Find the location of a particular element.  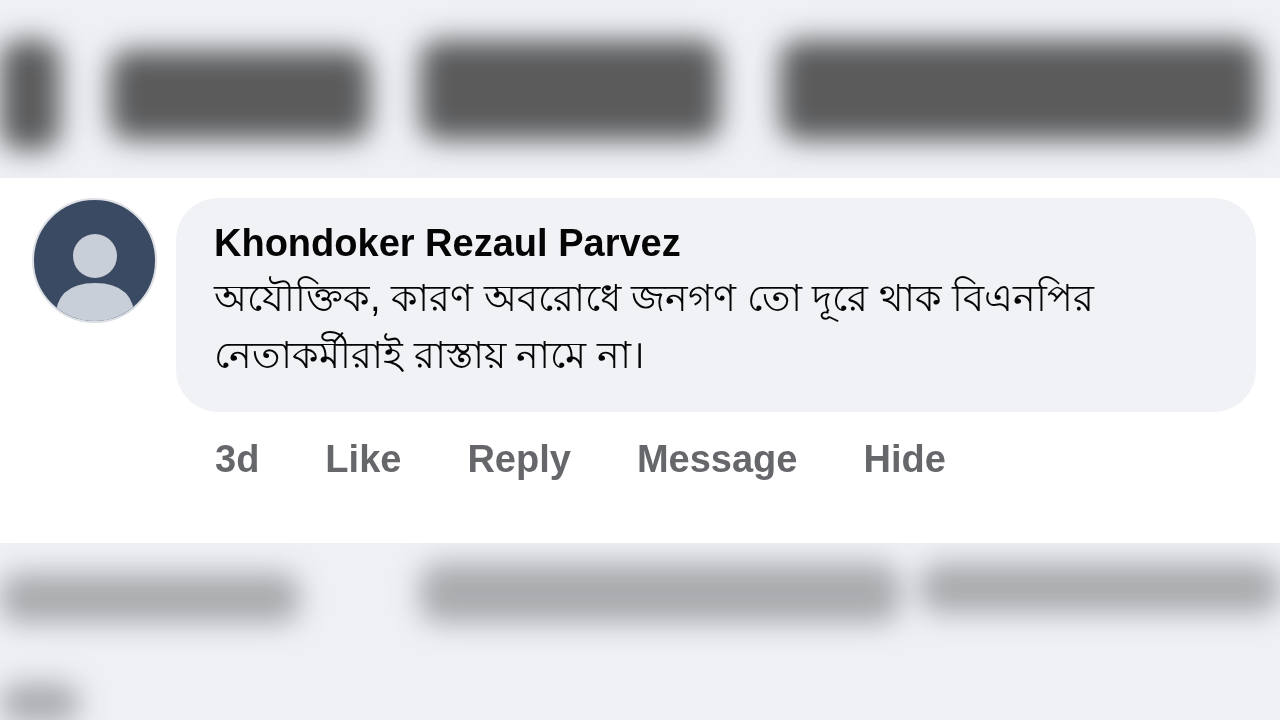

author-name: Khondoker Rezaul Parvez is located at coordinates (715, 244).